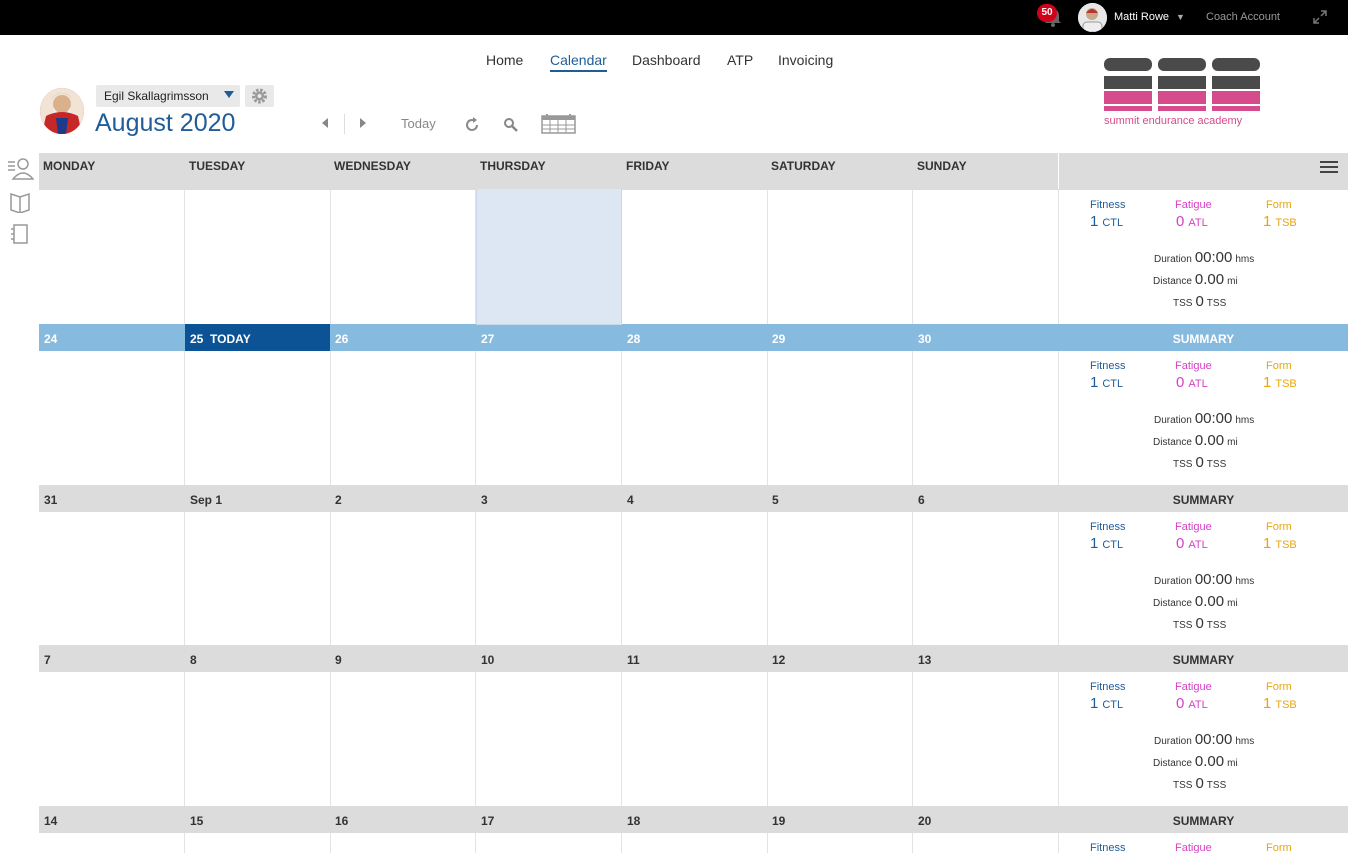 The width and height of the screenshot is (1348, 853). Describe the element at coordinates (487, 339) in the screenshot. I see `day-number: 27` at that location.